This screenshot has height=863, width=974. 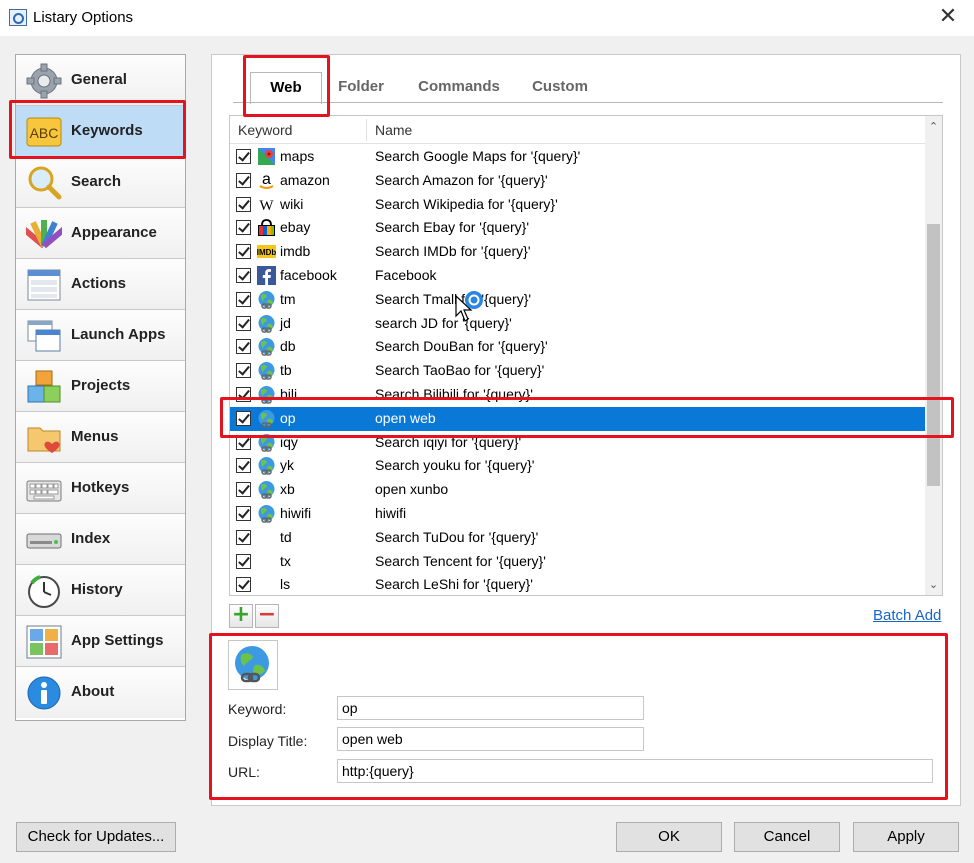 I want to click on column-header-keyword: Keyword, so click(x=265, y=130).